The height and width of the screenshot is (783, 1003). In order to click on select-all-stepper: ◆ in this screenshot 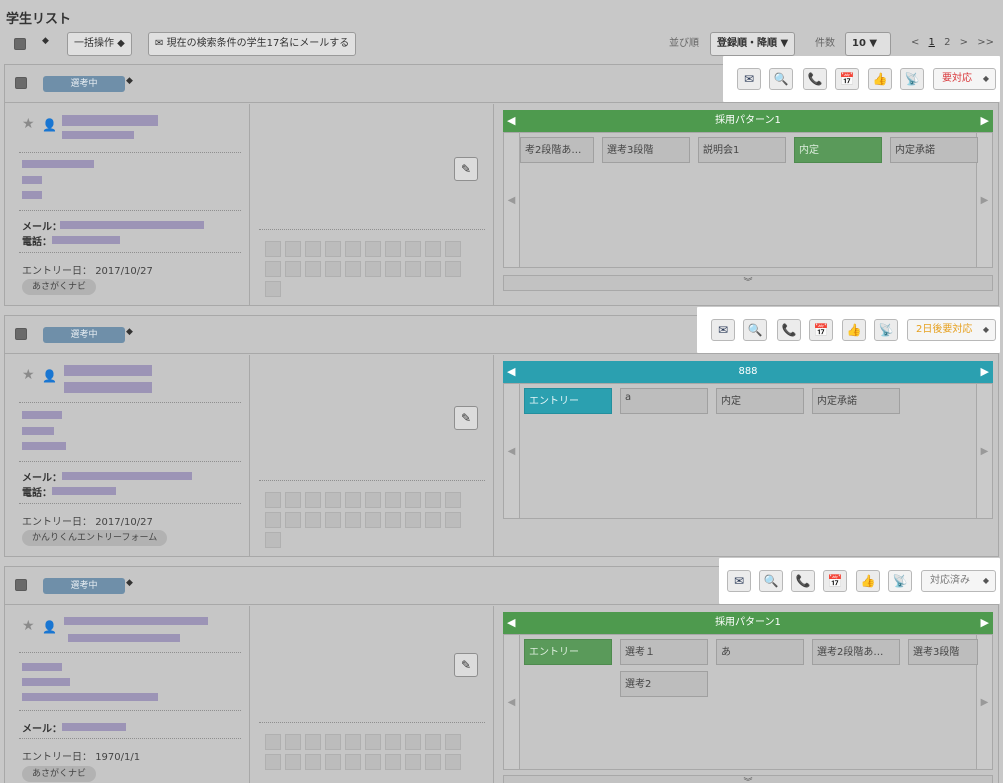, I will do `click(45, 41)`.